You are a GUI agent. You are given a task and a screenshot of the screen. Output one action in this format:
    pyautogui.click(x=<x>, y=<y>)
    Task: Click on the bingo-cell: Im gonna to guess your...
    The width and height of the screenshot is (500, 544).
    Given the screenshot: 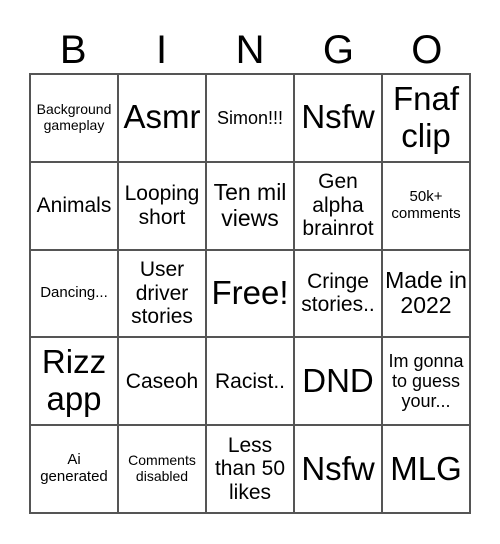 What is the action you would take?
    pyautogui.click(x=426, y=381)
    